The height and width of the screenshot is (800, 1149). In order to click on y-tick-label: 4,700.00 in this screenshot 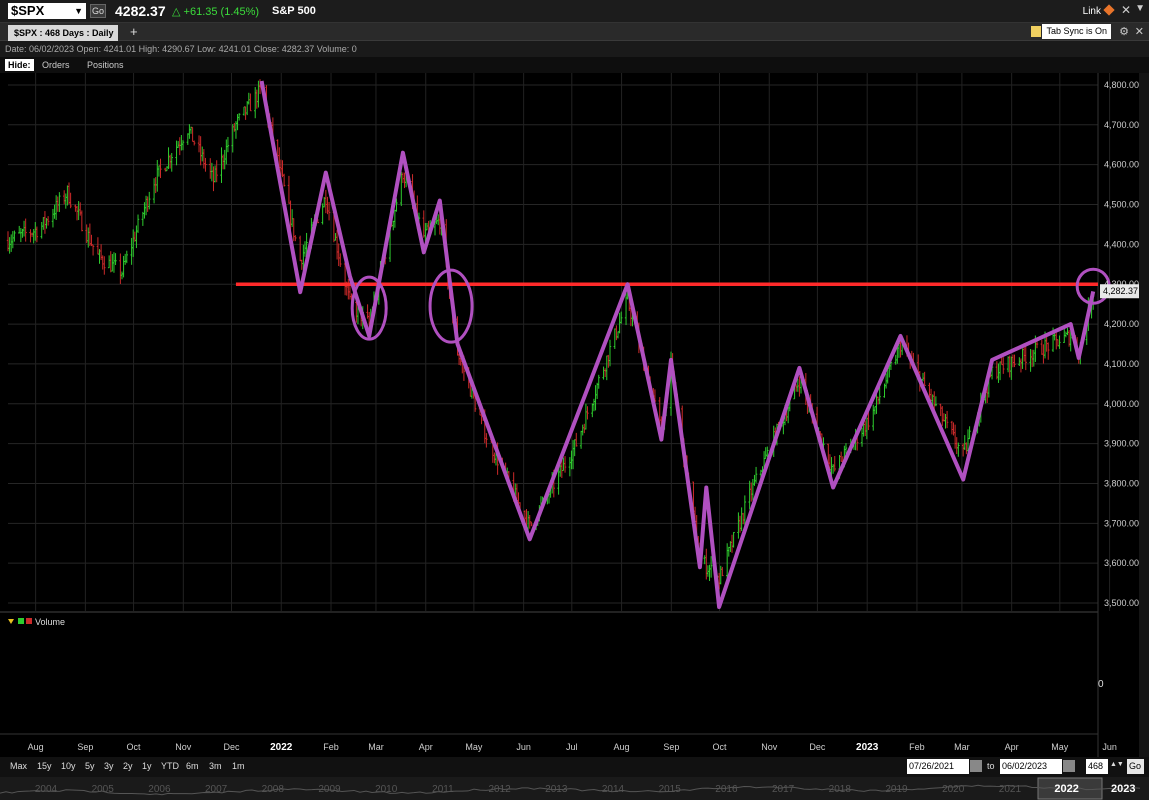, I will do `click(1121, 125)`.